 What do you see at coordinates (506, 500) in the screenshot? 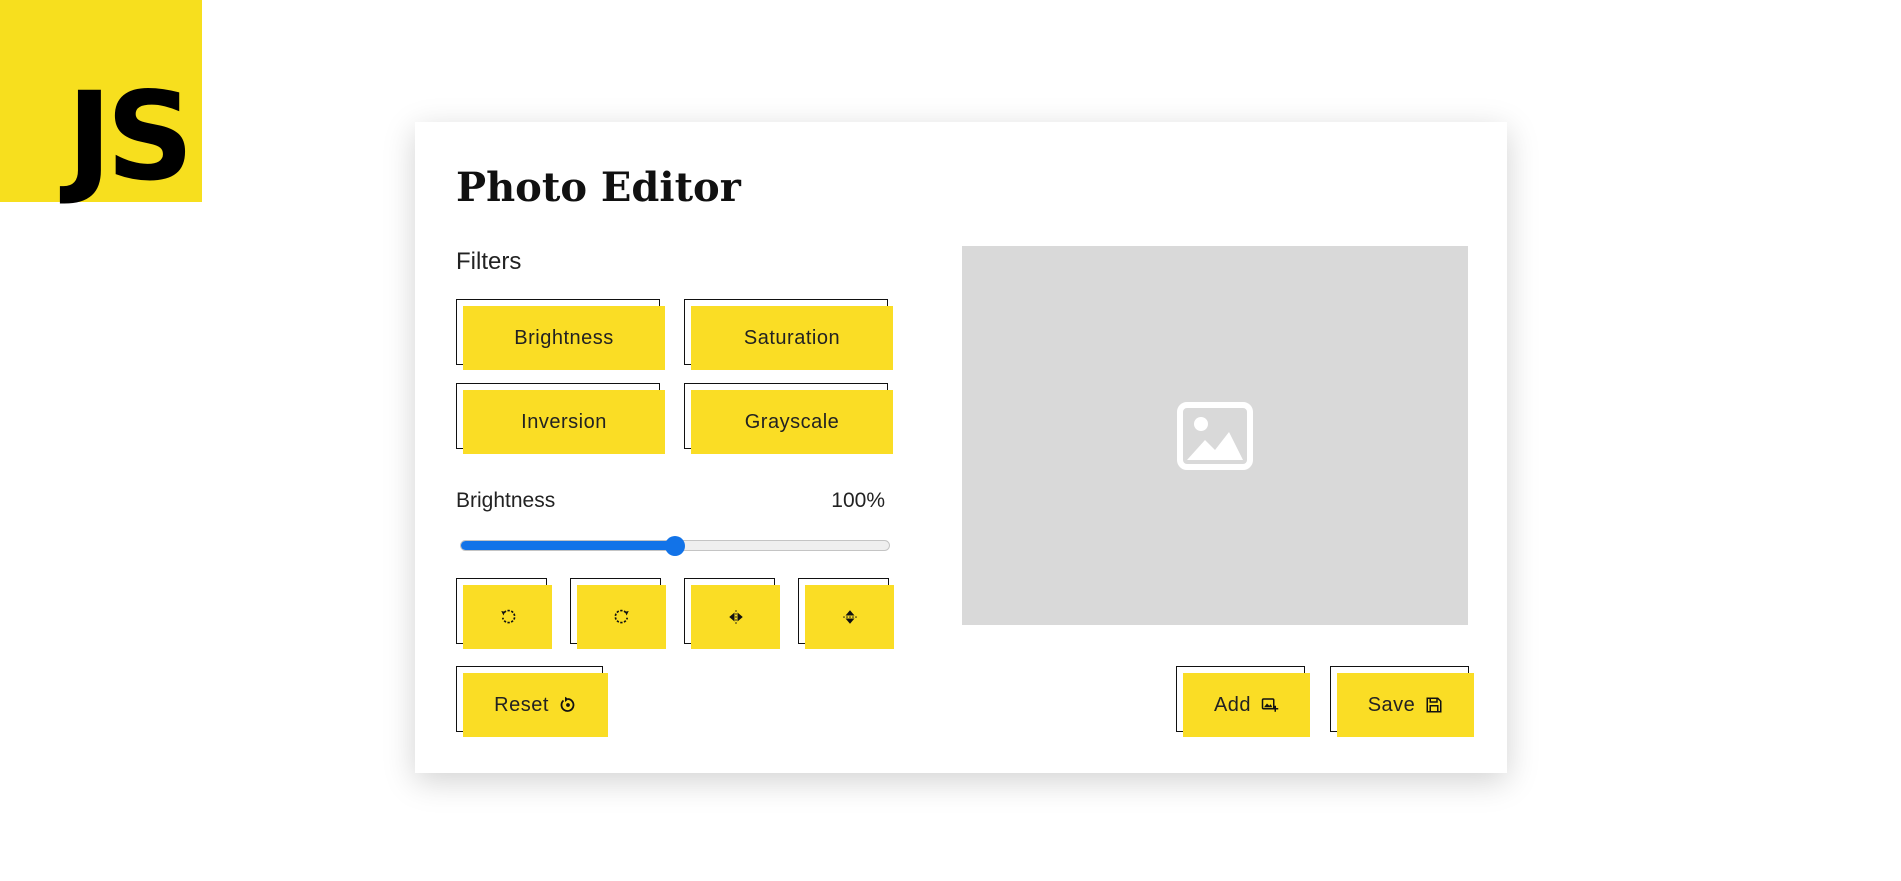
I see `slider-name: Brightness` at bounding box center [506, 500].